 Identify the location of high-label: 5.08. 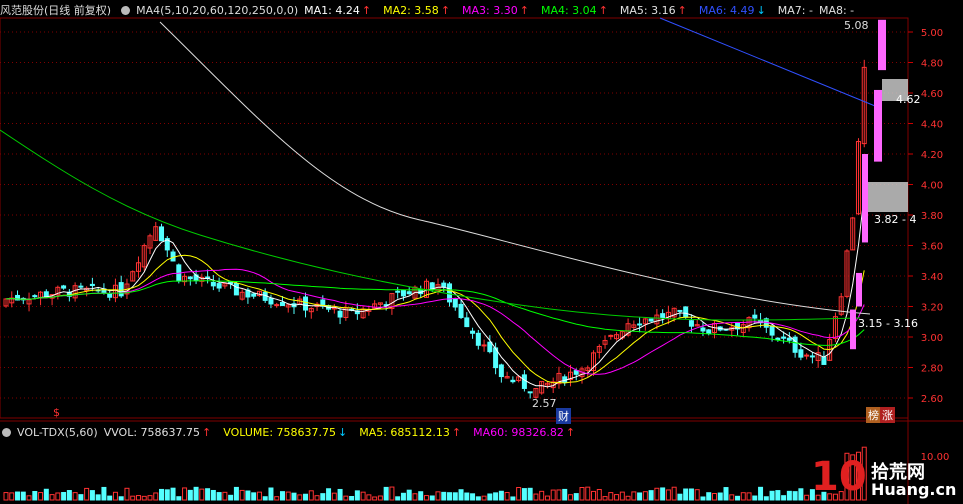
(856, 25).